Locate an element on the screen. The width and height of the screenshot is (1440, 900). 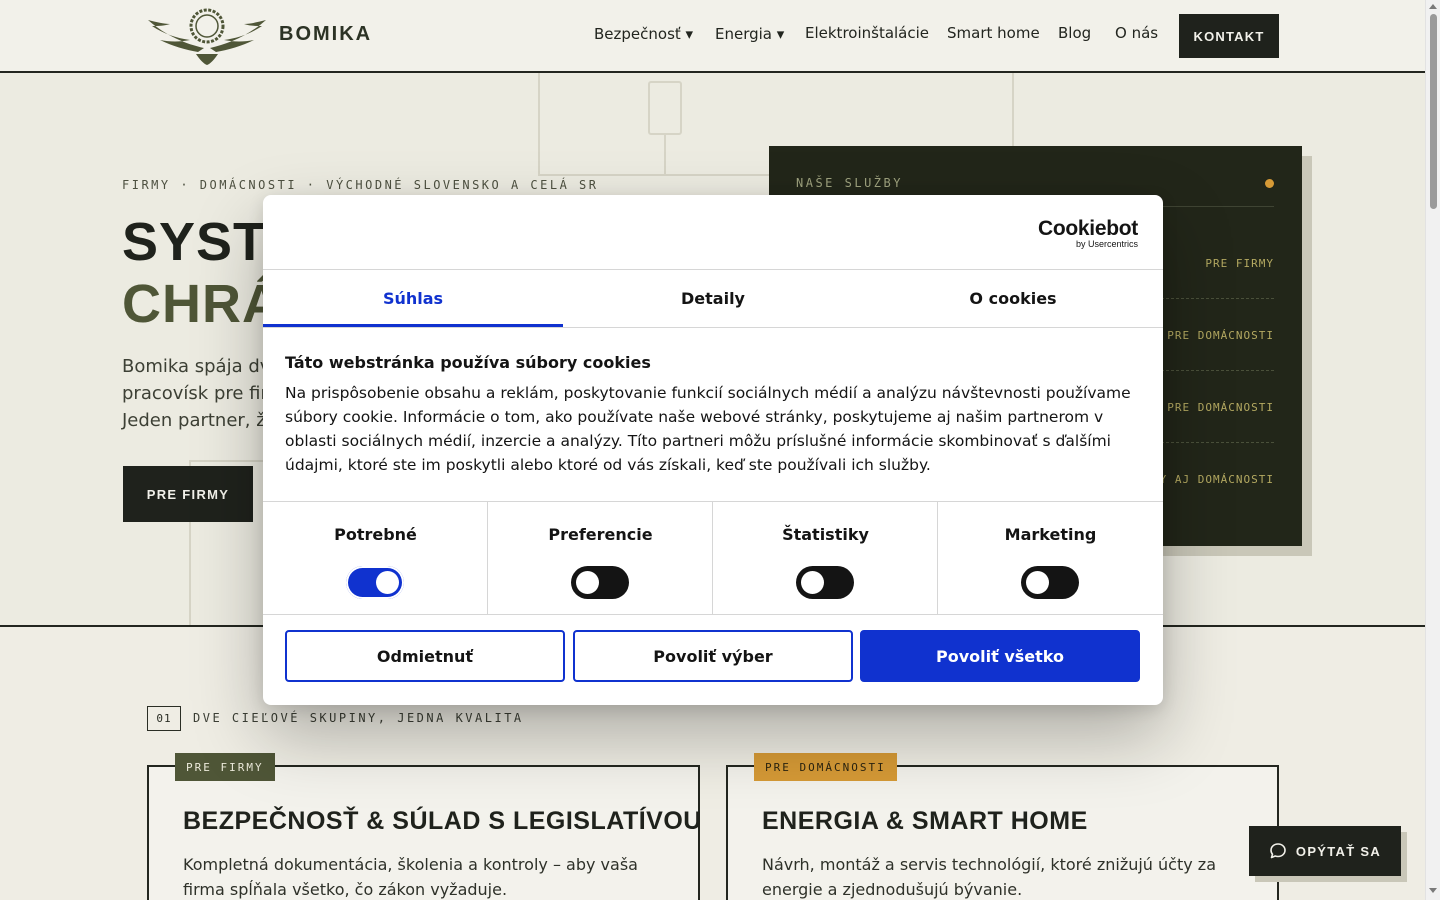
tab-o-cookies: O cookies is located at coordinates (1013, 298).